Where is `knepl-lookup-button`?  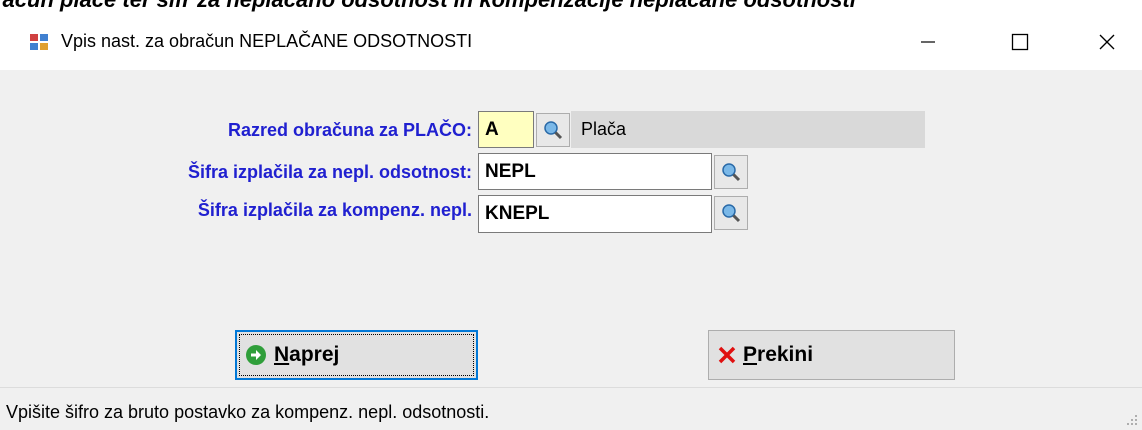
knepl-lookup-button is located at coordinates (731, 213).